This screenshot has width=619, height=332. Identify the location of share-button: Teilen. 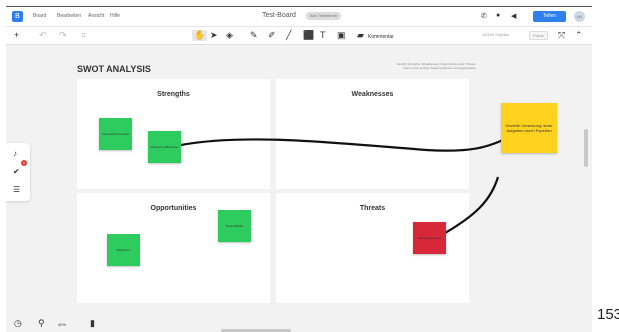
(549, 16).